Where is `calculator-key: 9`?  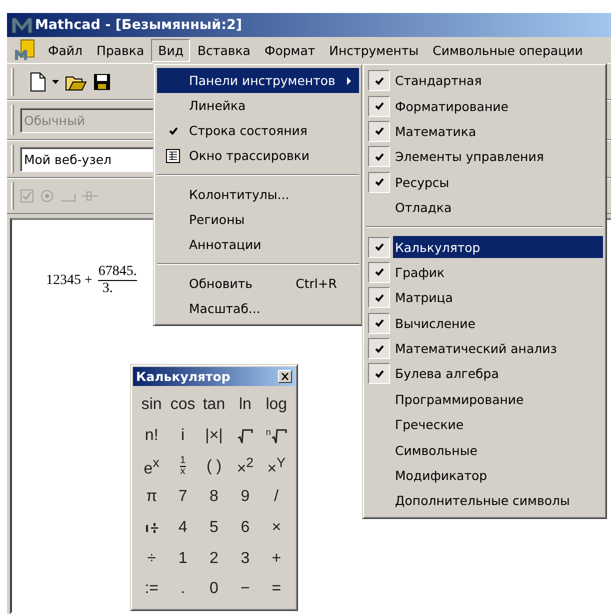
calculator-key: 9 is located at coordinates (245, 497).